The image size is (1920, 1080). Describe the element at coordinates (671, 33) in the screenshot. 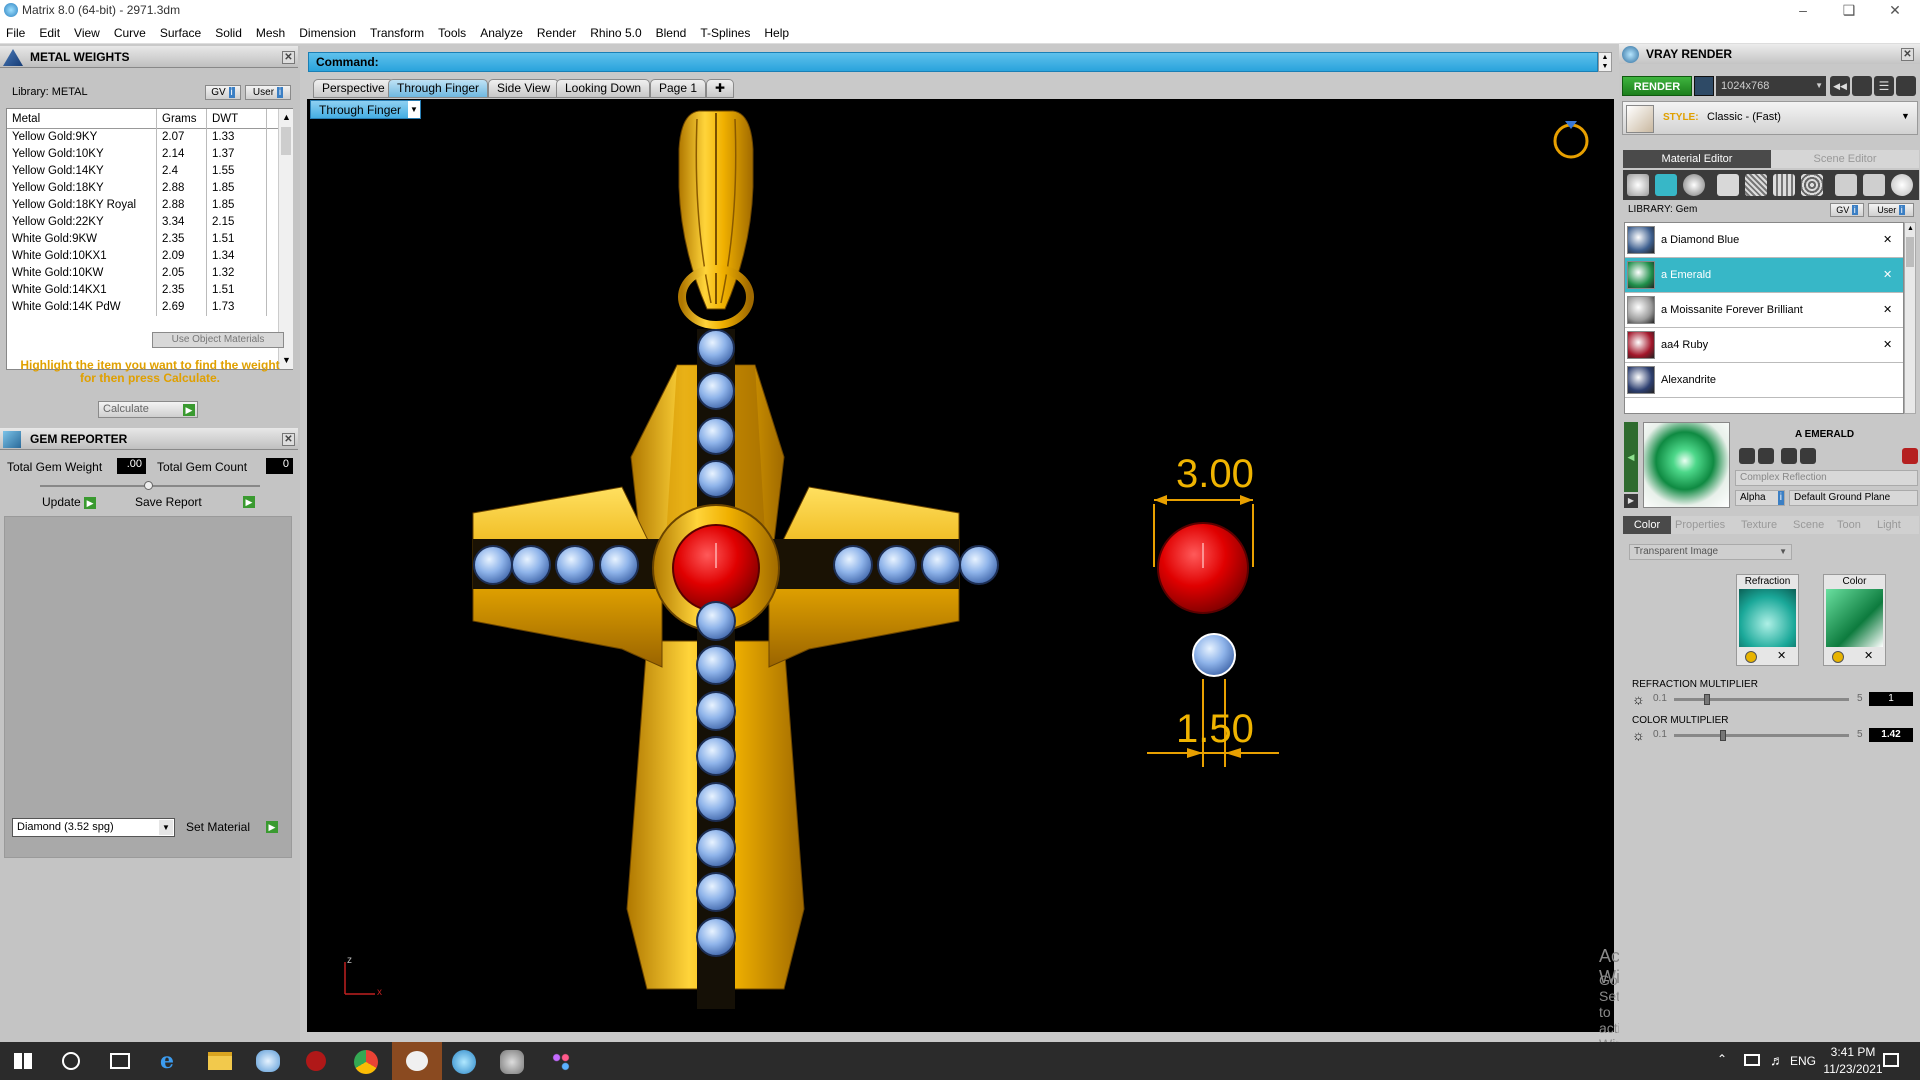

I see `menu-blend: Blend` at that location.